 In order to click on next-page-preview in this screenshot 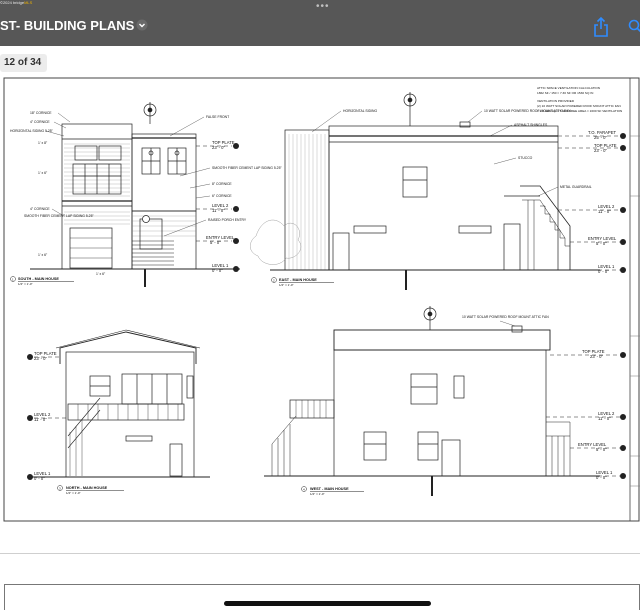, I will do `click(322, 597)`.